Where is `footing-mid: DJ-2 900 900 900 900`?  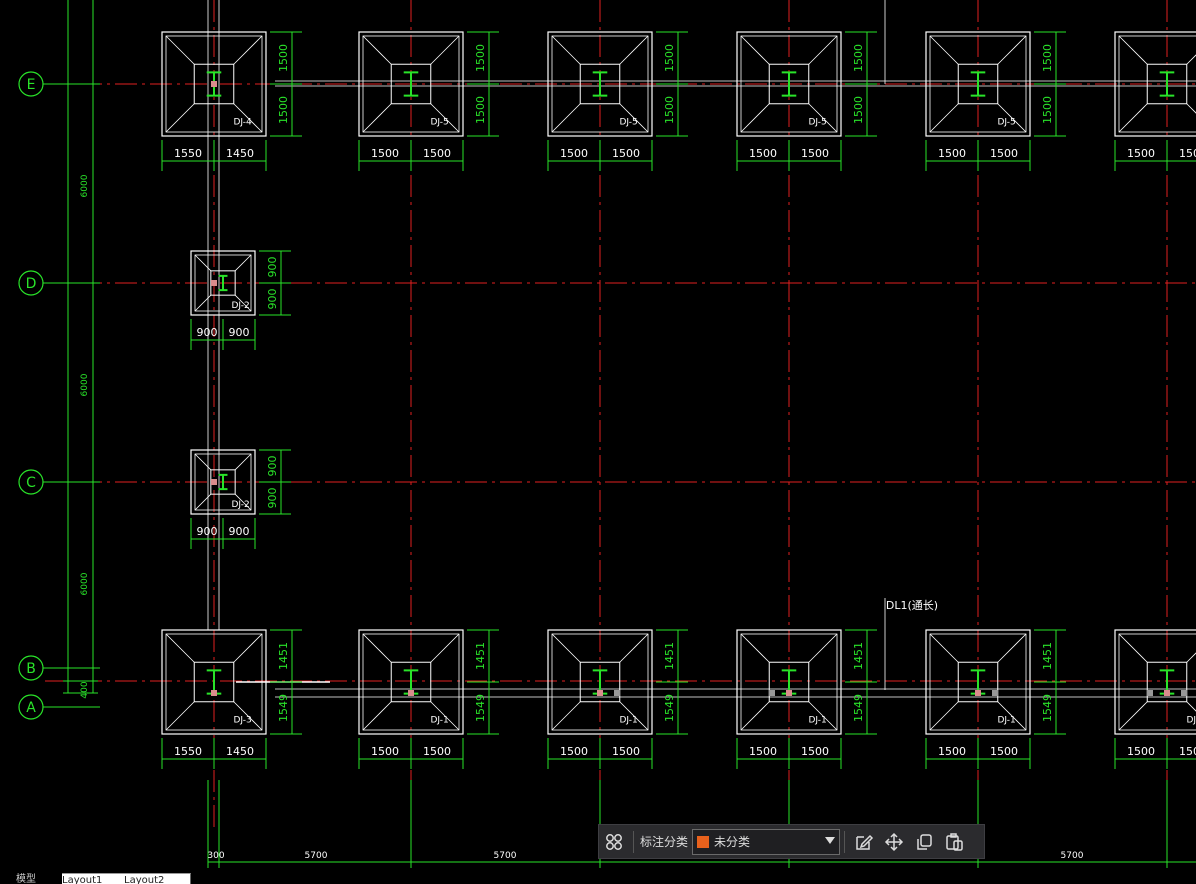
footing-mid: DJ-2 900 900 900 900 is located at coordinates (240, 499).